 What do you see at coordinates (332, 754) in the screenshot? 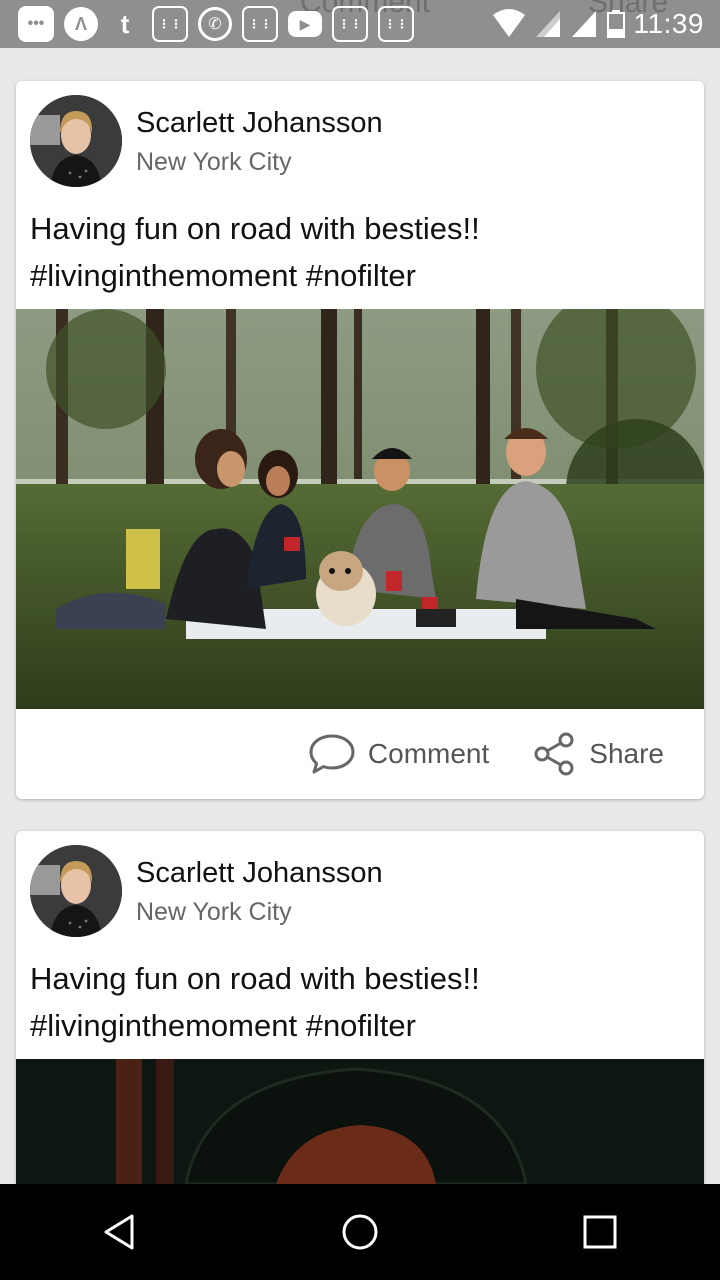
I see `comment-icon` at bounding box center [332, 754].